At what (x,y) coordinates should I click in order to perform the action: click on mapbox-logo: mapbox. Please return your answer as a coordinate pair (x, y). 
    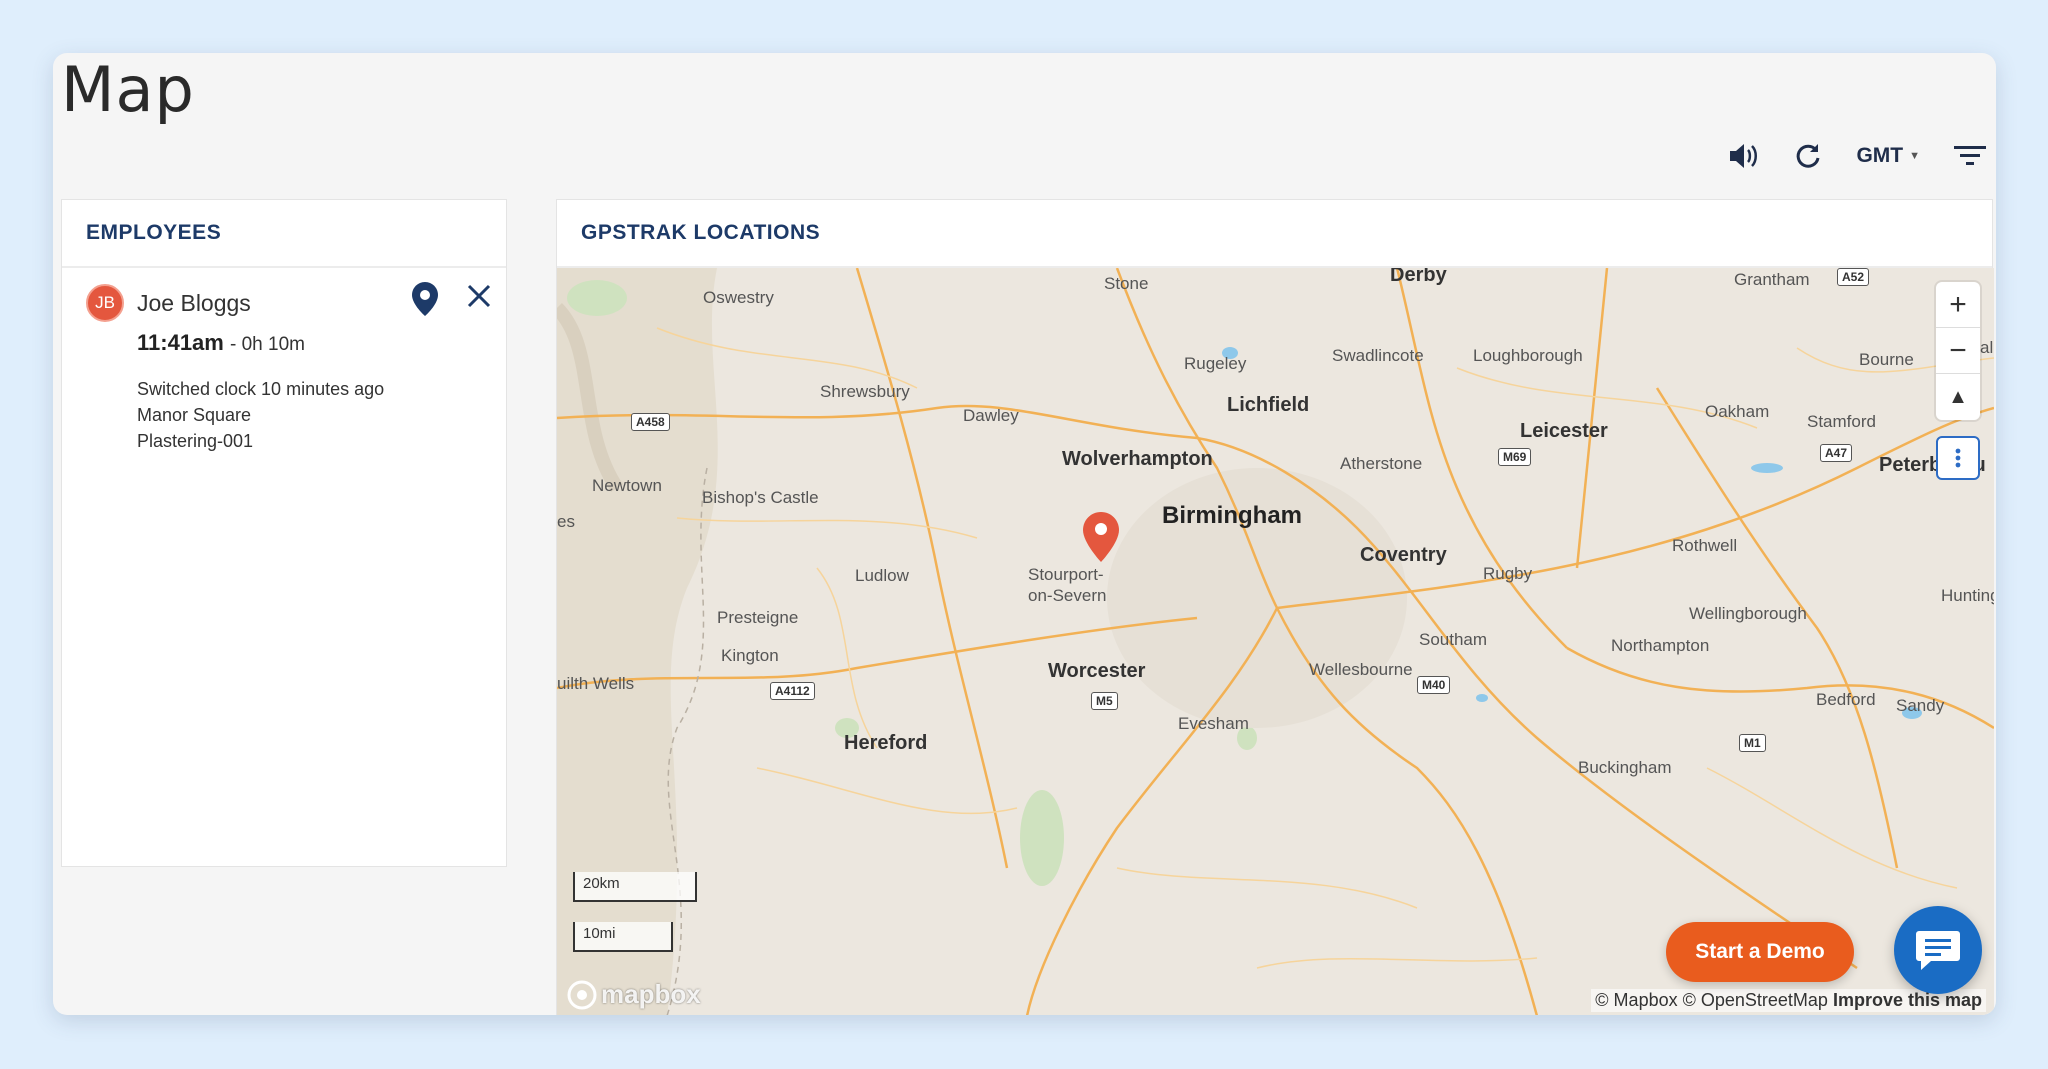
    Looking at the image, I should click on (634, 994).